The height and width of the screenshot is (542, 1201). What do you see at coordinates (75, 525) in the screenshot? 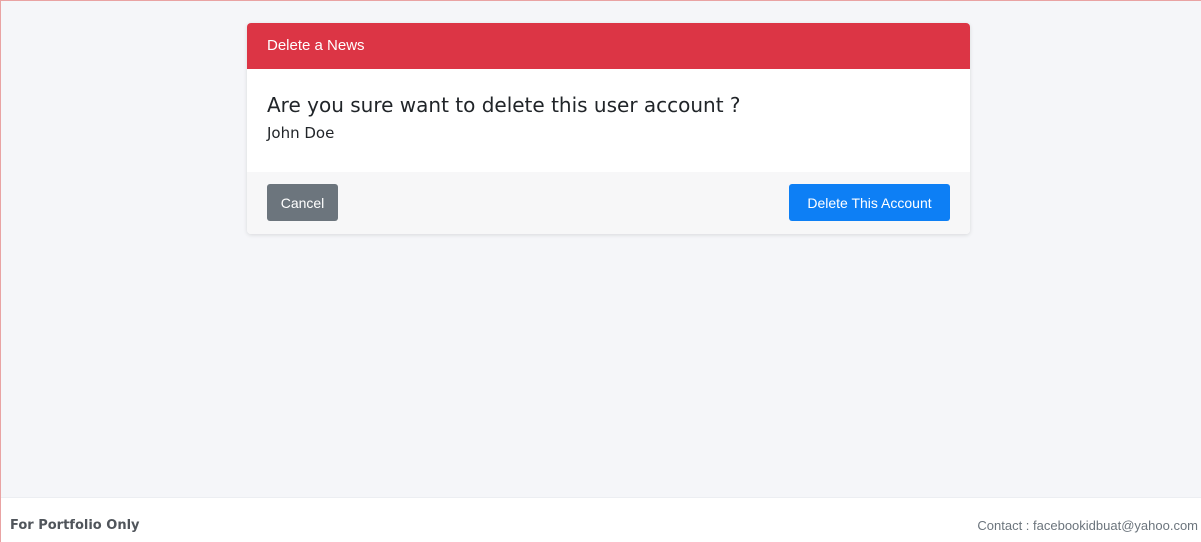
I see `portfolio-note: For Portfolio Only` at bounding box center [75, 525].